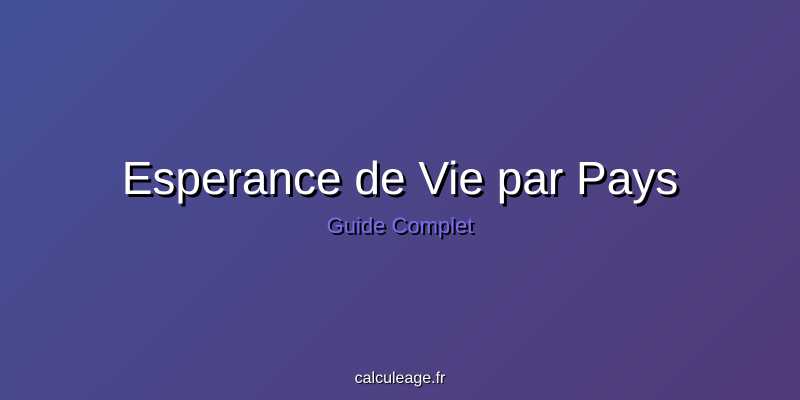  What do you see at coordinates (400, 225) in the screenshot?
I see `page-subtitle: Guide Complet` at bounding box center [400, 225].